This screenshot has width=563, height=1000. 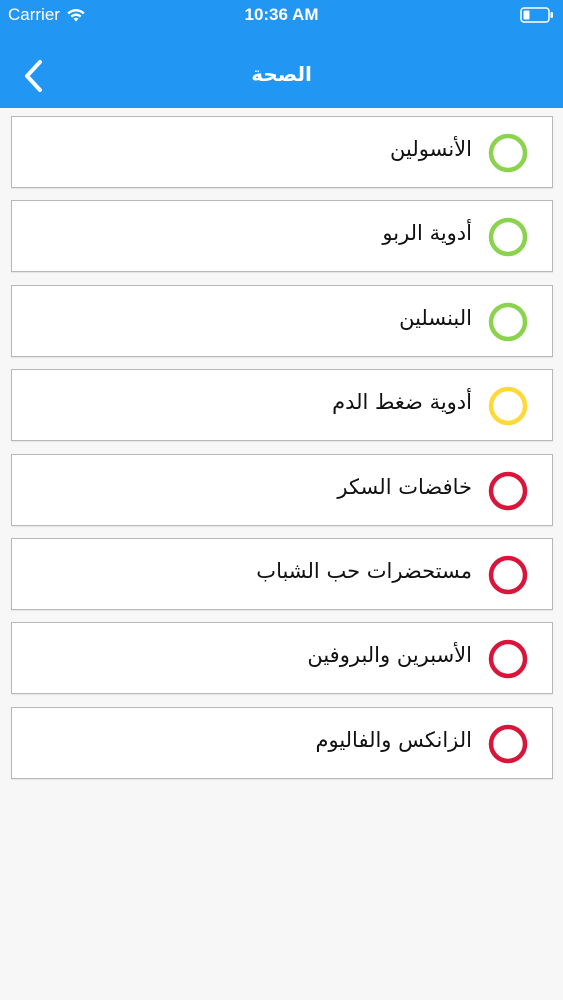 What do you see at coordinates (282, 405) in the screenshot?
I see `list-item-blood-pressure-drugs: أدوية ضغط الدم` at bounding box center [282, 405].